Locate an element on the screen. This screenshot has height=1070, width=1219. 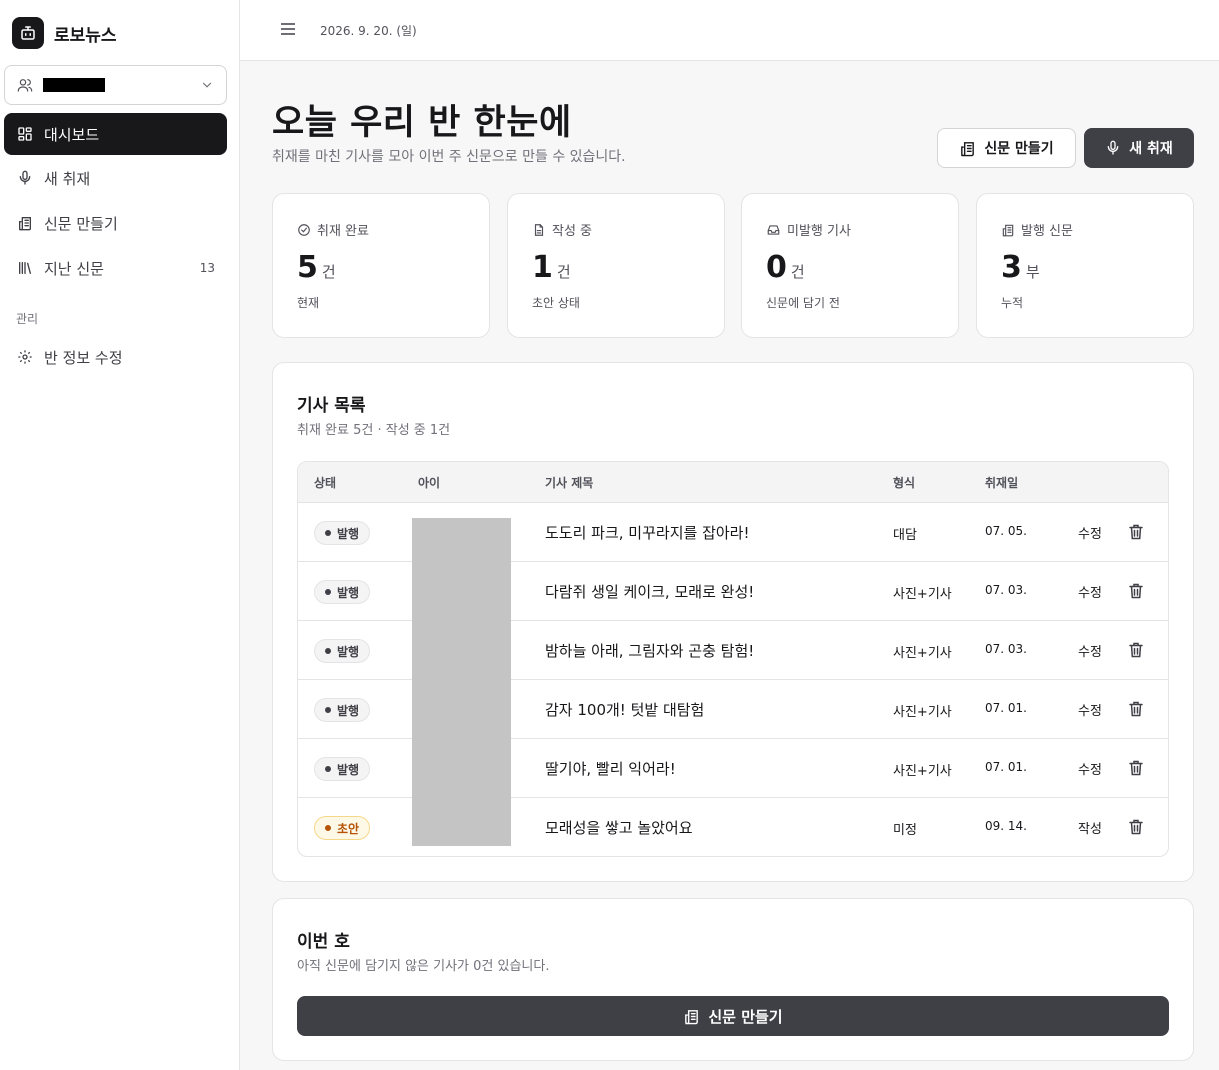
this-issue-subtitle: 아직 신문에 담기지 않은 기사가 0건 있습니다. is located at coordinates (423, 966).